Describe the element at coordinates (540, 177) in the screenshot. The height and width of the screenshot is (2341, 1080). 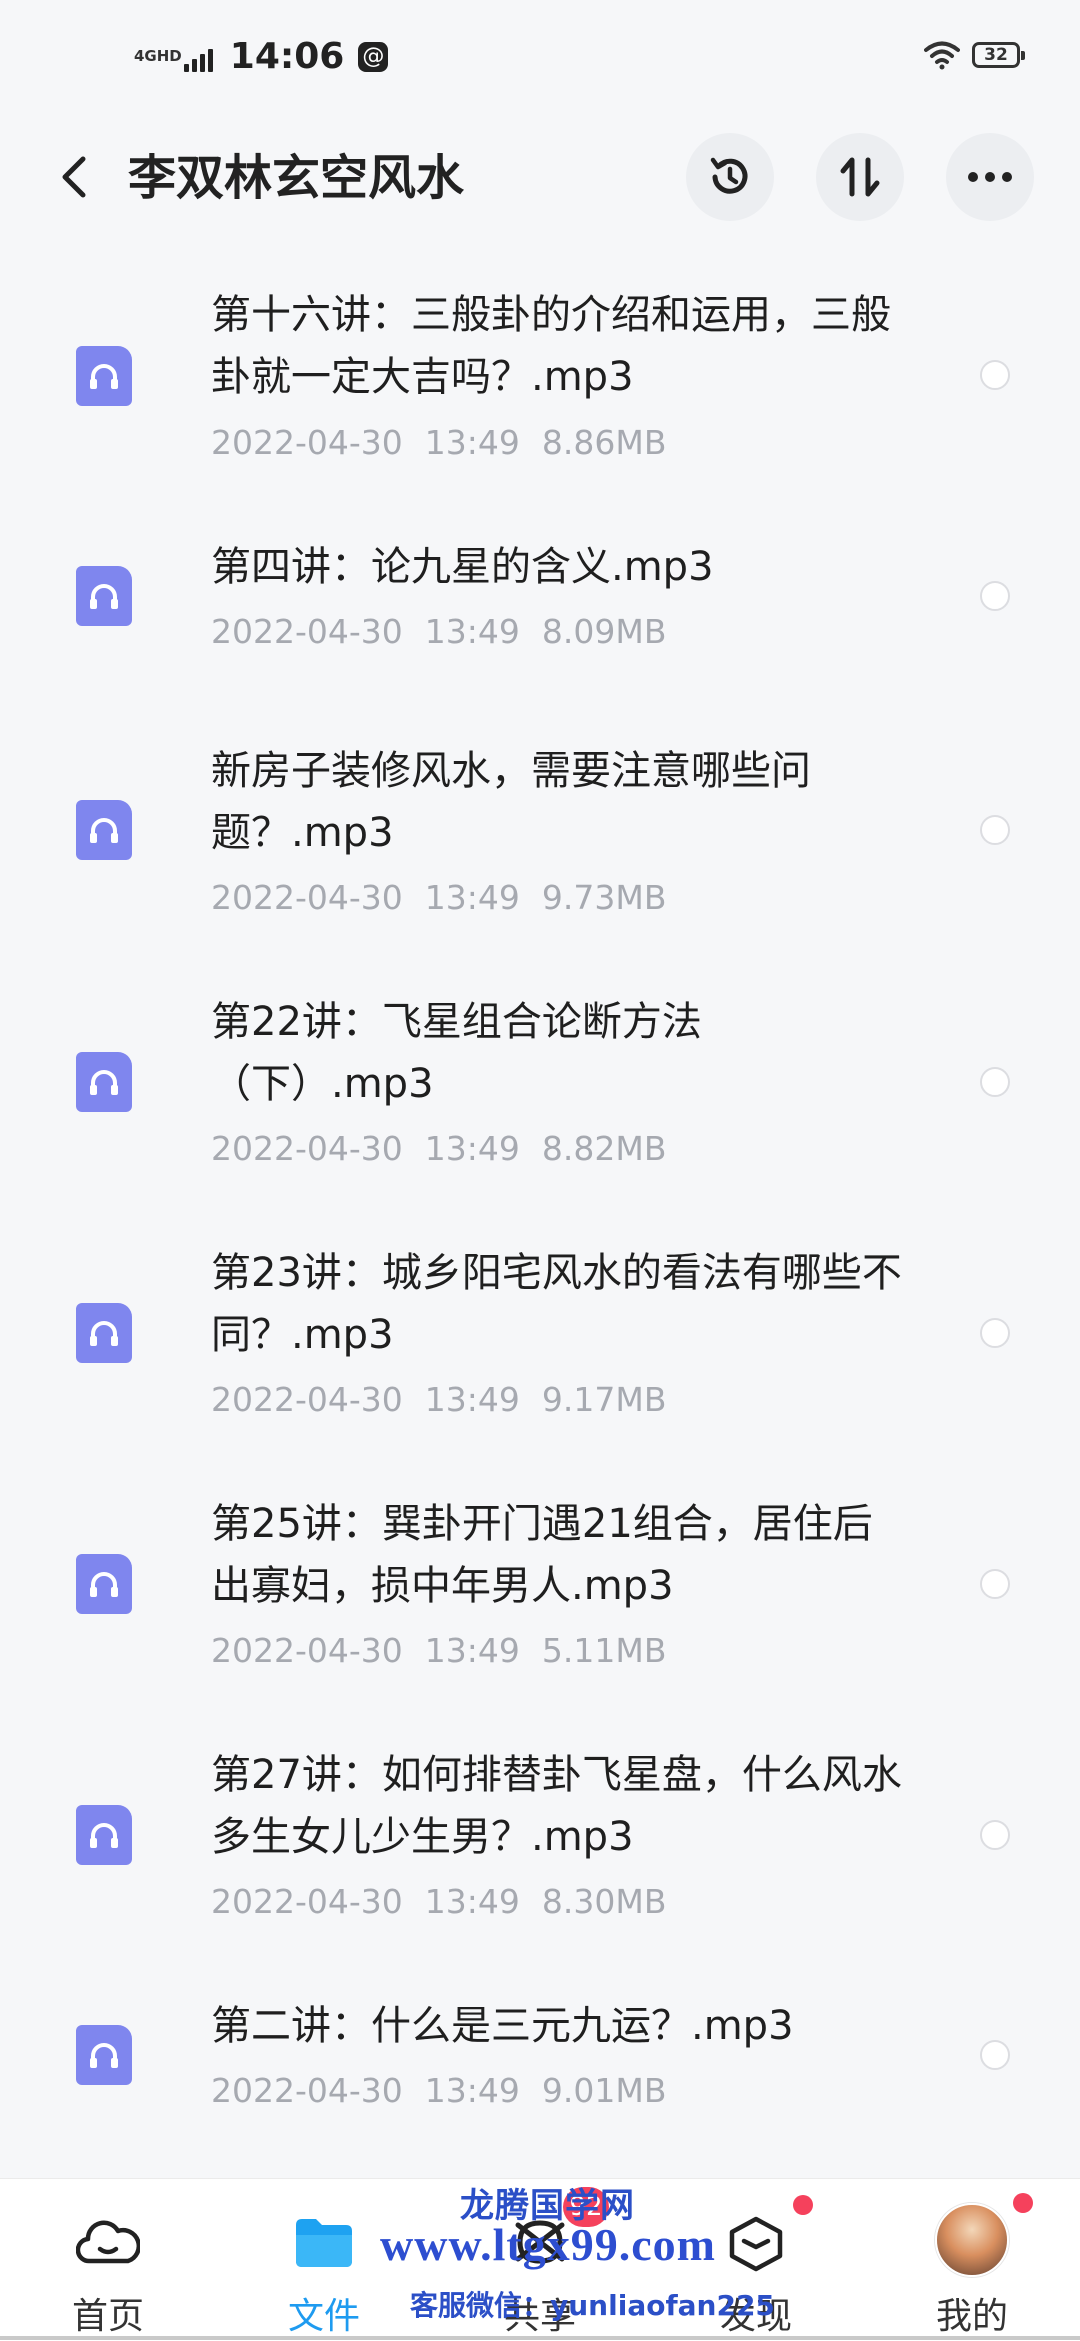
I see `header: 李双林玄空风水` at that location.